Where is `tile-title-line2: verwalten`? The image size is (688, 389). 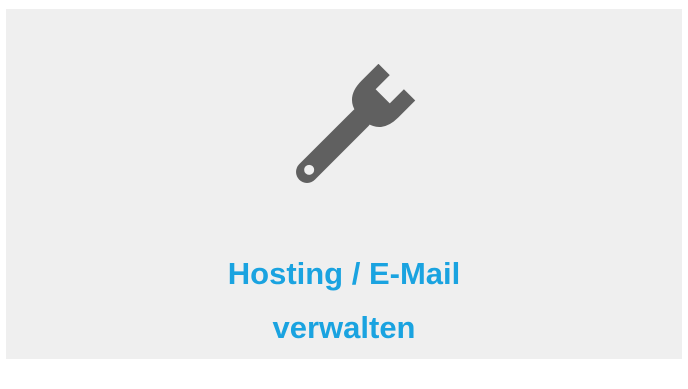 tile-title-line2: verwalten is located at coordinates (344, 327).